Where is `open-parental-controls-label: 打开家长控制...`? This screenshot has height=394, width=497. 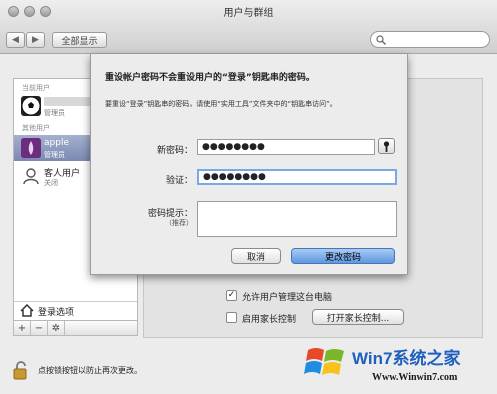 open-parental-controls-label: 打开家长控制... is located at coordinates (358, 318).